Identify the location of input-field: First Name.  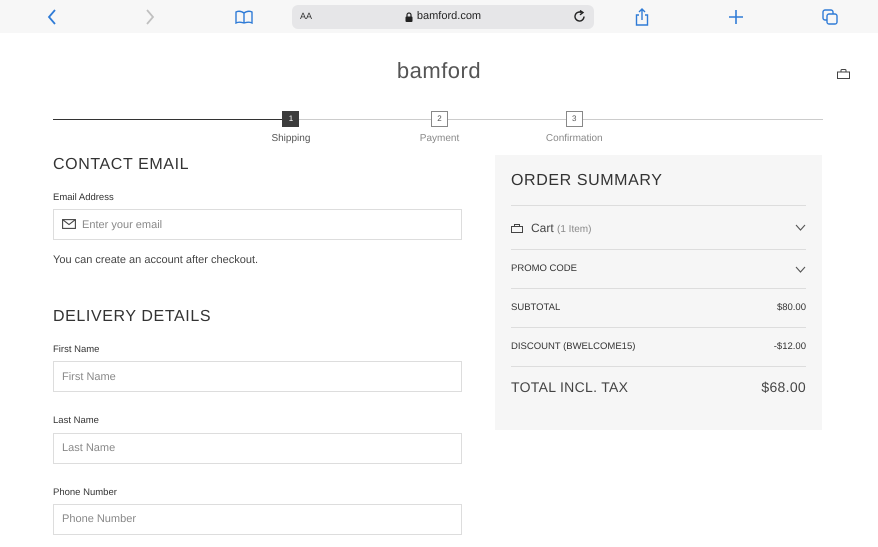
(257, 376).